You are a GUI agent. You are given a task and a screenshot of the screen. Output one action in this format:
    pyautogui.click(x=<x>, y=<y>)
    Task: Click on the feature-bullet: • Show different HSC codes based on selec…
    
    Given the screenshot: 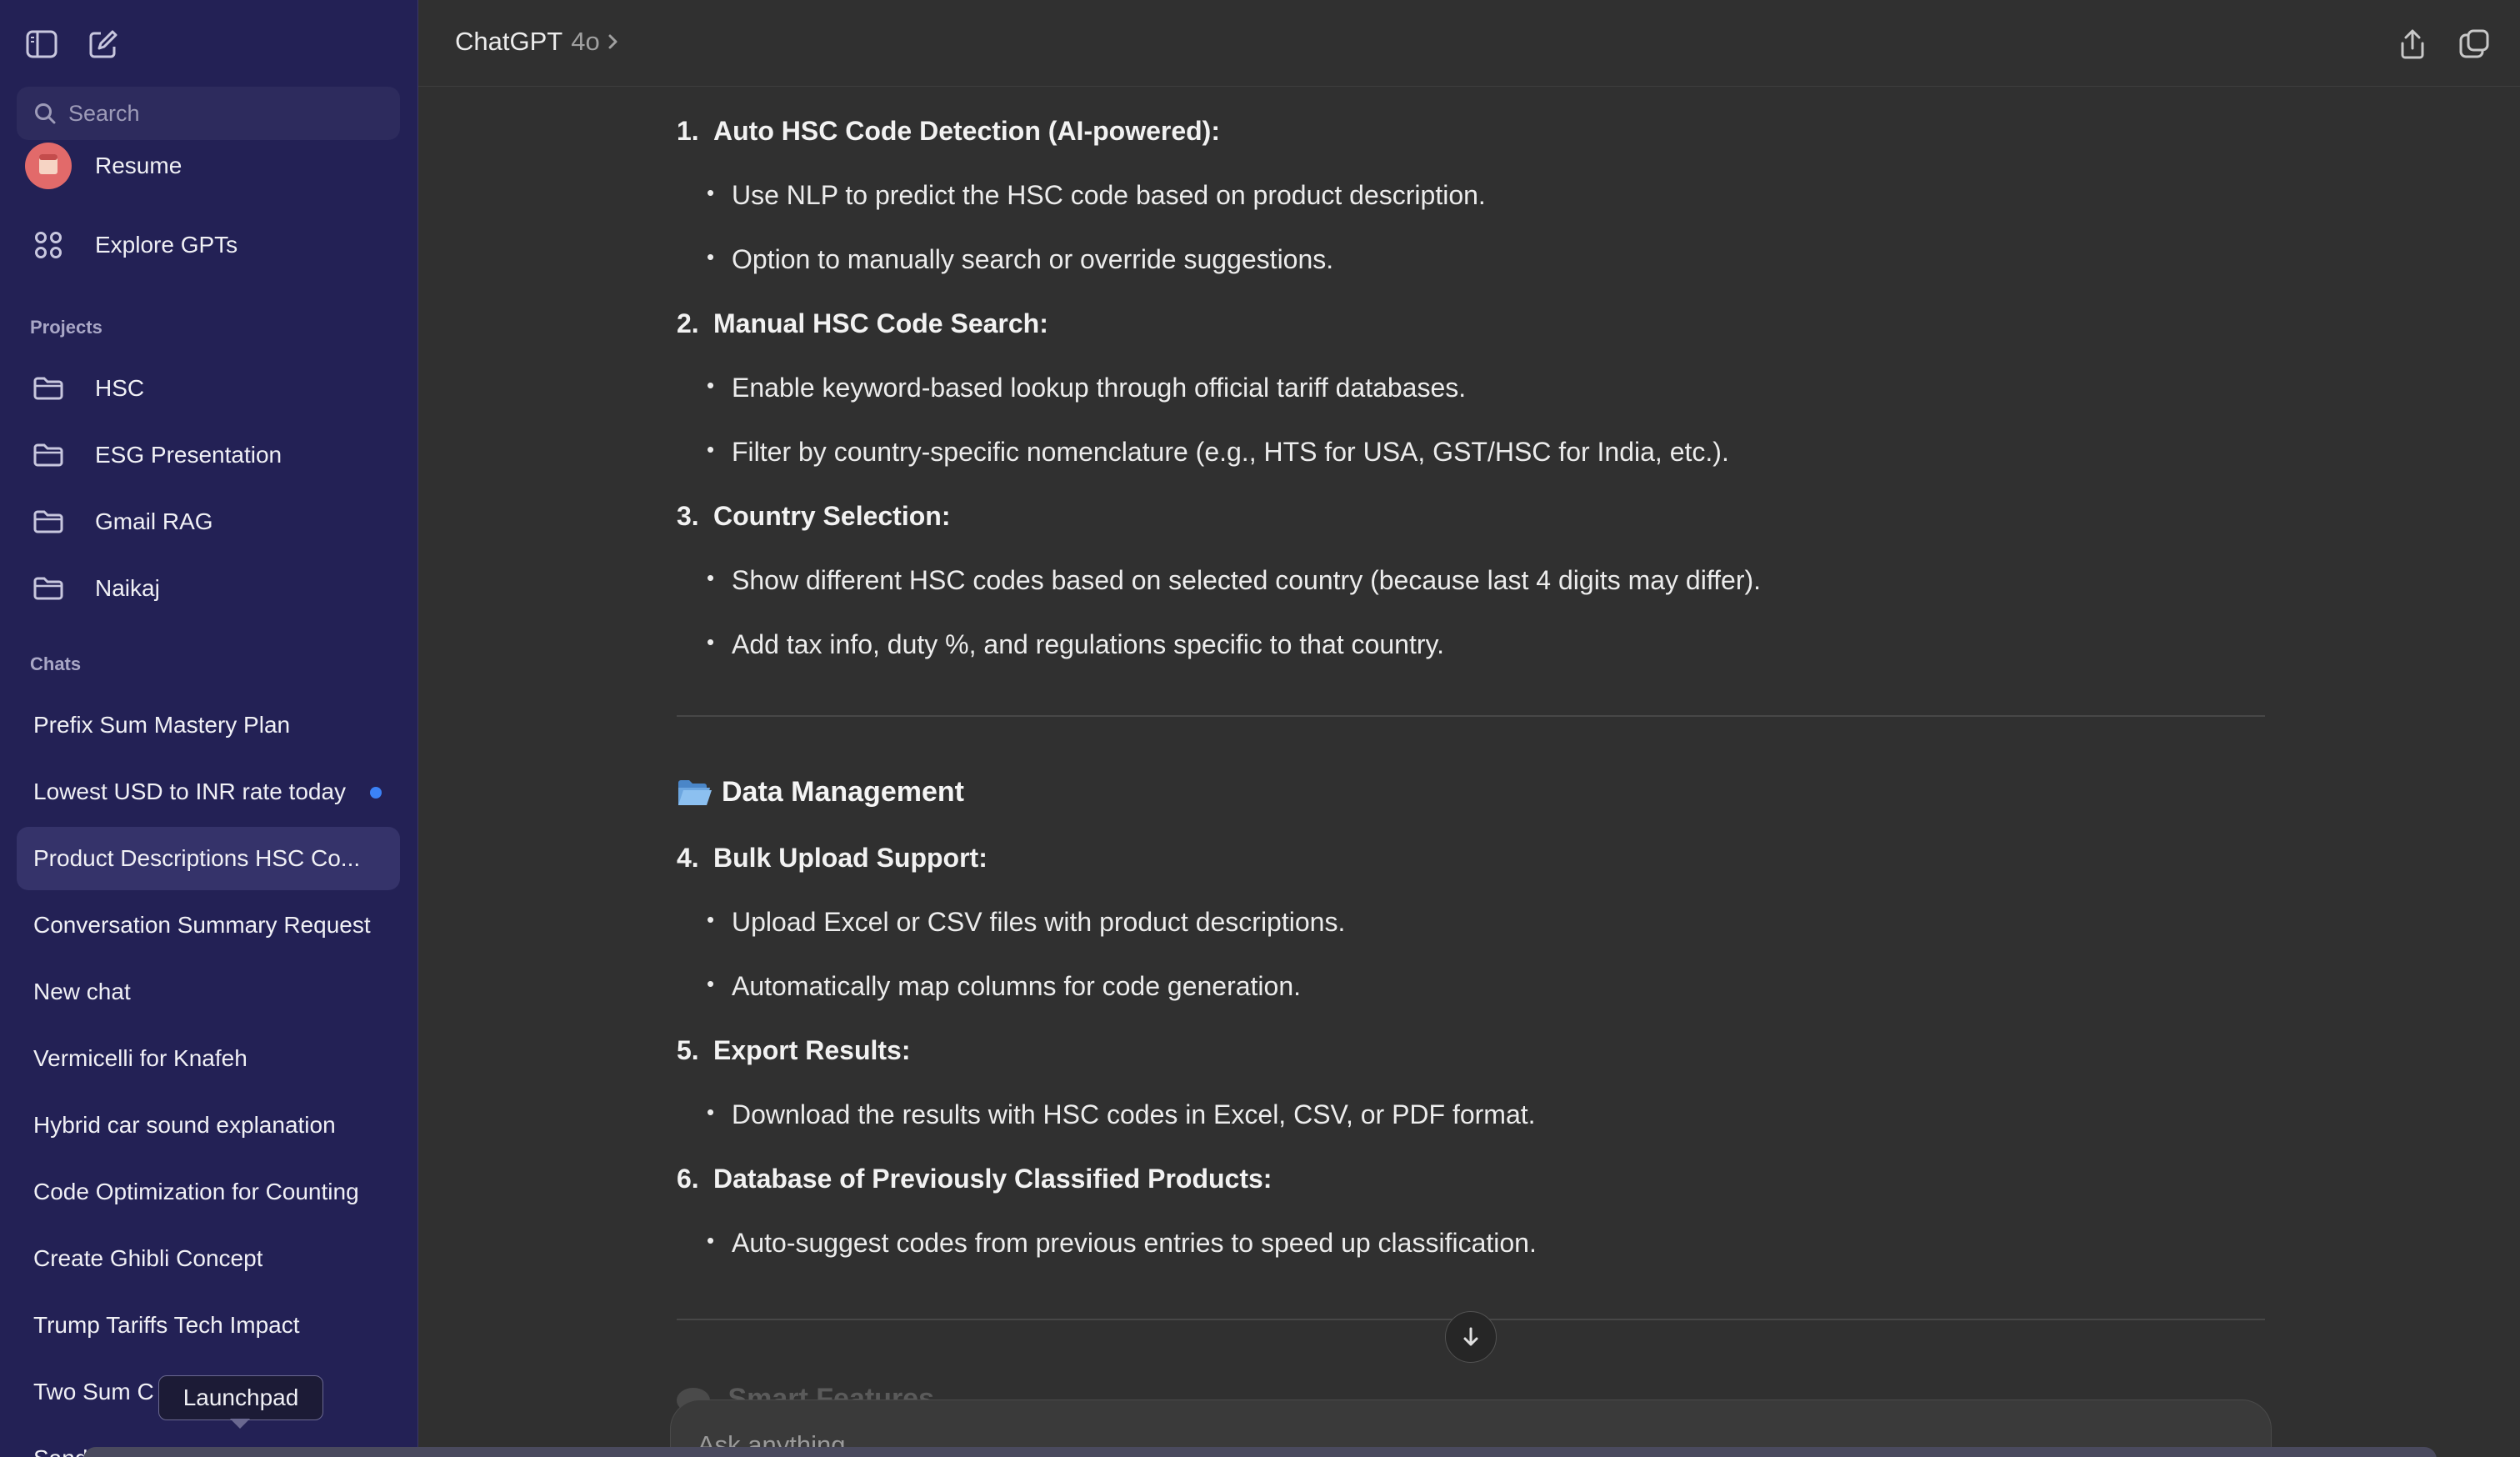 What is the action you would take?
    pyautogui.click(x=1234, y=580)
    